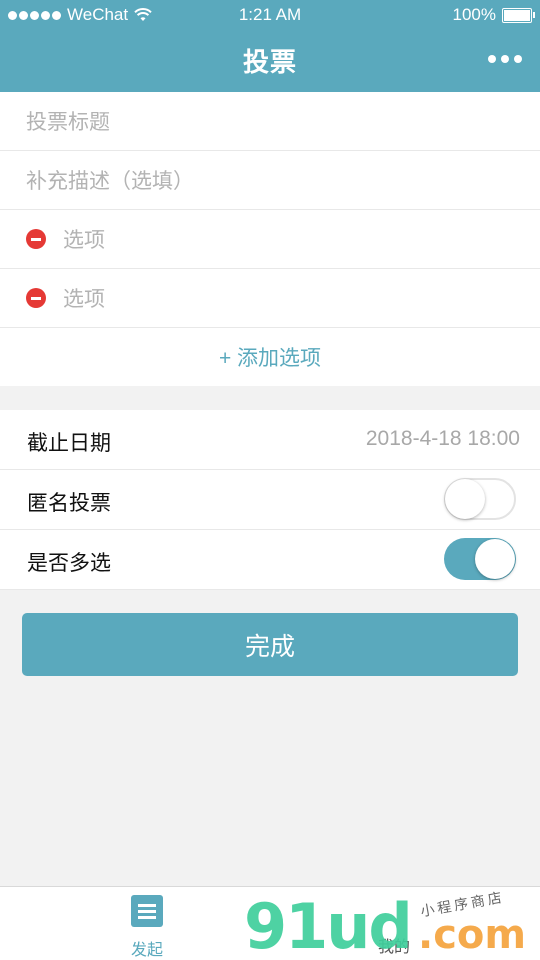 The image size is (540, 960). What do you see at coordinates (270, 357) in the screenshot?
I see `add-option-button: + 添加选项` at bounding box center [270, 357].